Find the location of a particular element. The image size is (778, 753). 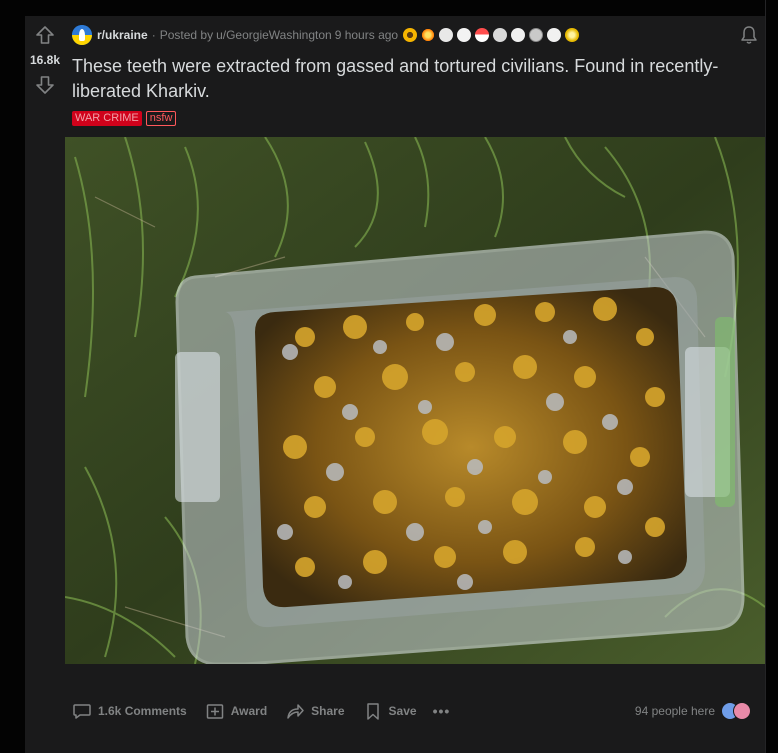

avatar-stack is located at coordinates (736, 711).